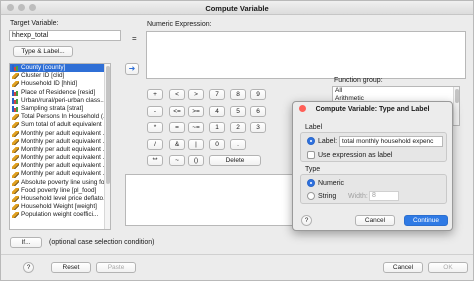  I want to click on keypad-key: <=, so click(177, 111).